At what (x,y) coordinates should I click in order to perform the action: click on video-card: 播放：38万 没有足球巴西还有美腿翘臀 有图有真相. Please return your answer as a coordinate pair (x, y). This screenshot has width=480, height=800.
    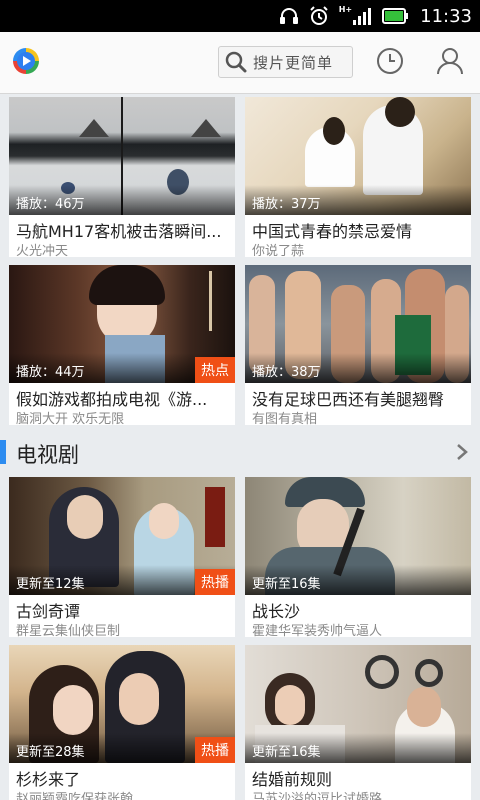
    Looking at the image, I should click on (358, 345).